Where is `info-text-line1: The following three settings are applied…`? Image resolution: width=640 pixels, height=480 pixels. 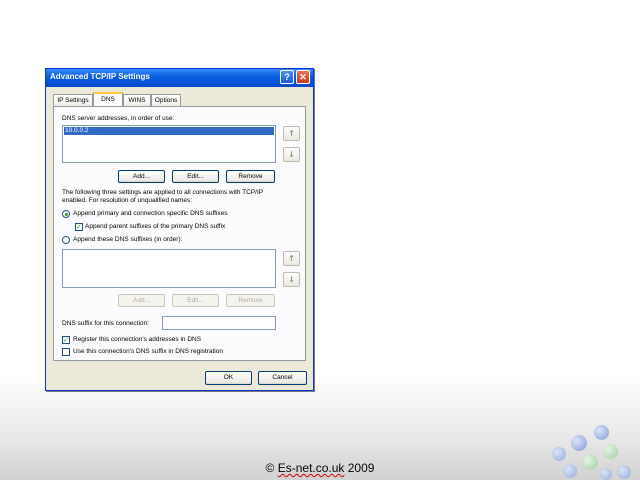 info-text-line1: The following three settings are applied… is located at coordinates (163, 192).